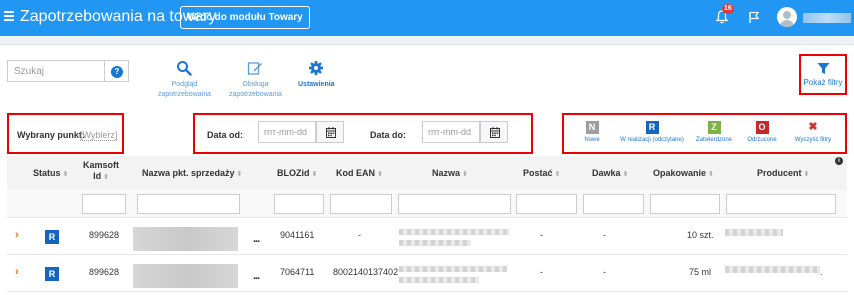 The image size is (854, 295). I want to click on clear-filters-icon: ✖, so click(813, 127).